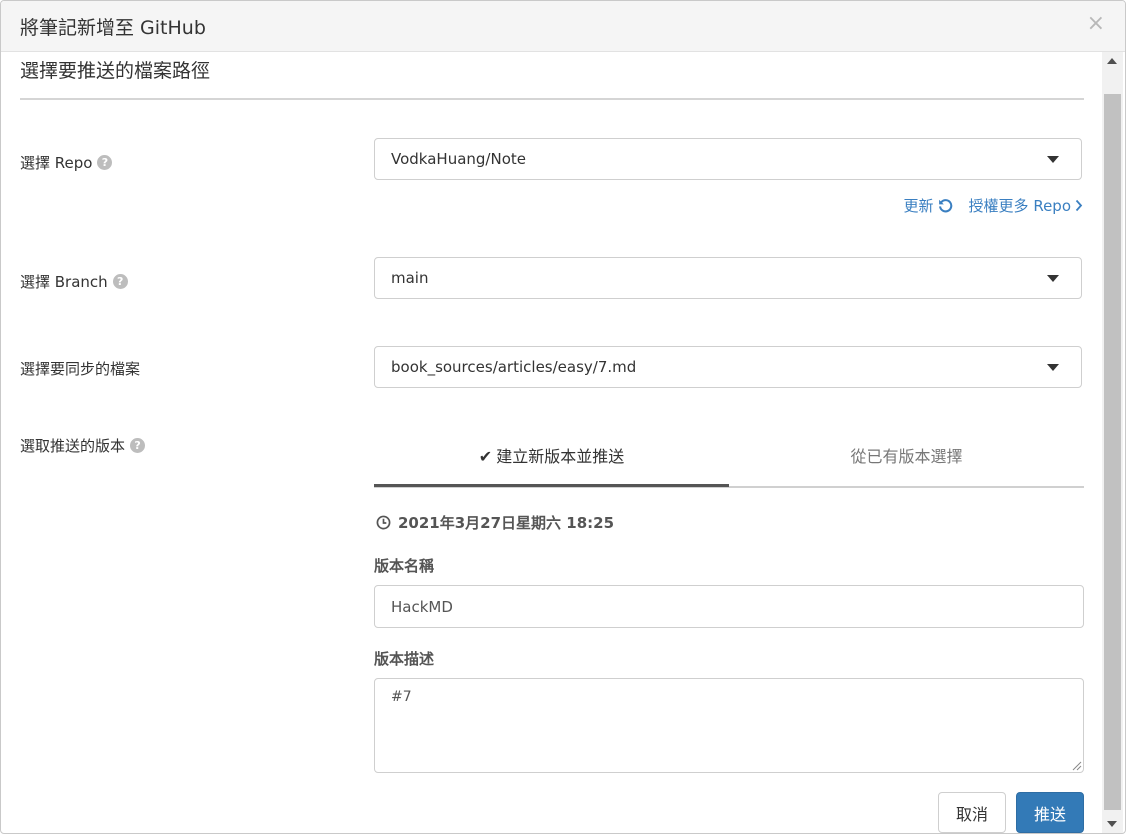  I want to click on scroll-up-icon, so click(1112, 61).